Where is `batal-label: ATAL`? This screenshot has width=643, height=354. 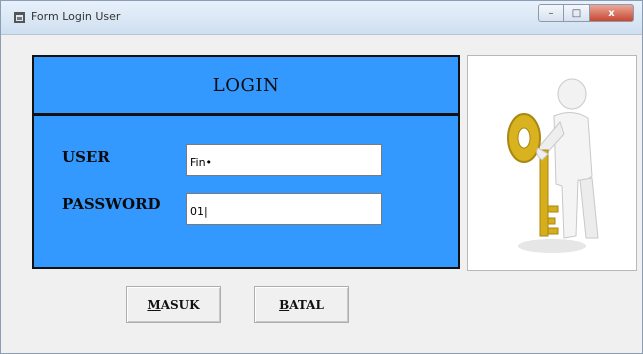
batal-label: ATAL is located at coordinates (306, 304).